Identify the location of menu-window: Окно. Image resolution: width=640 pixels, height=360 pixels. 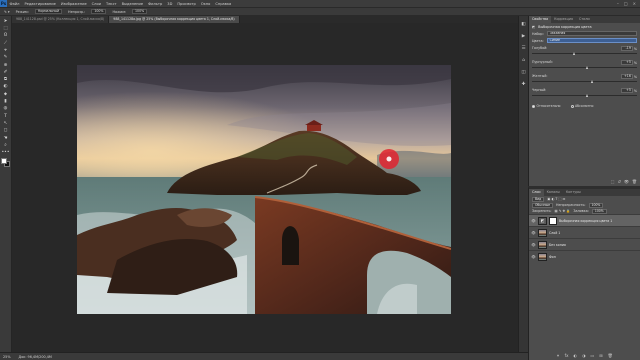
(205, 4).